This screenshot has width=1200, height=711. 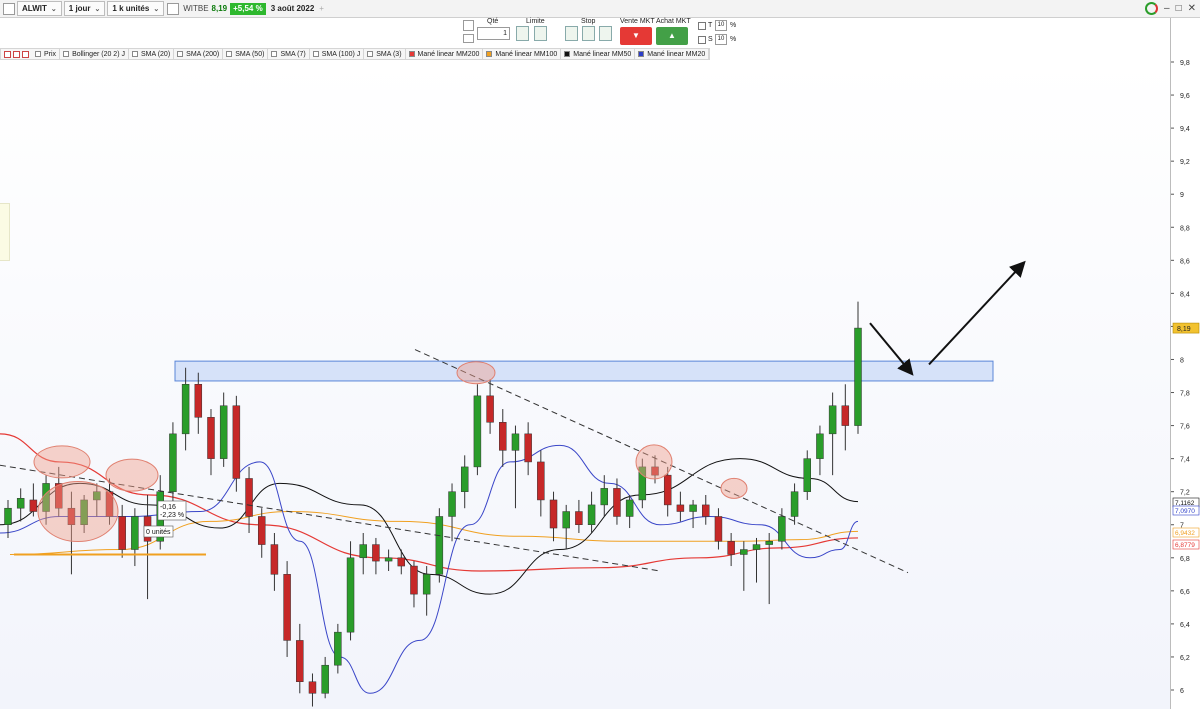 I want to click on ma-value-label: 6,9432, so click(x=1185, y=533).